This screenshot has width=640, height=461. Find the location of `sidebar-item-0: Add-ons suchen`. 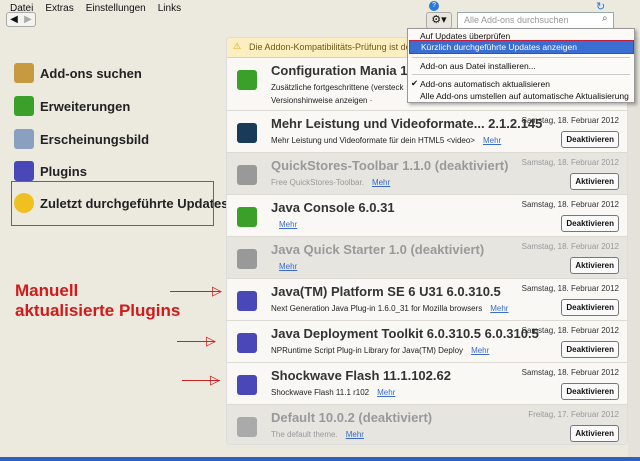

sidebar-item-0: Add-ons suchen is located at coordinates (78, 73).